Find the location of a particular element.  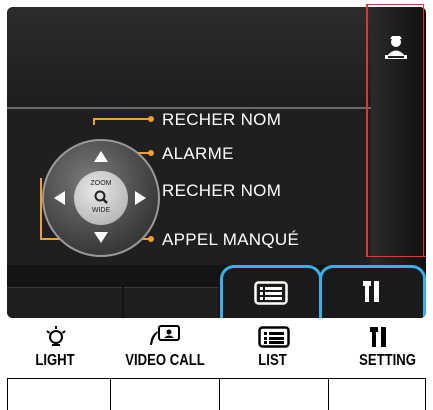

video-call-icon is located at coordinates (165, 335).